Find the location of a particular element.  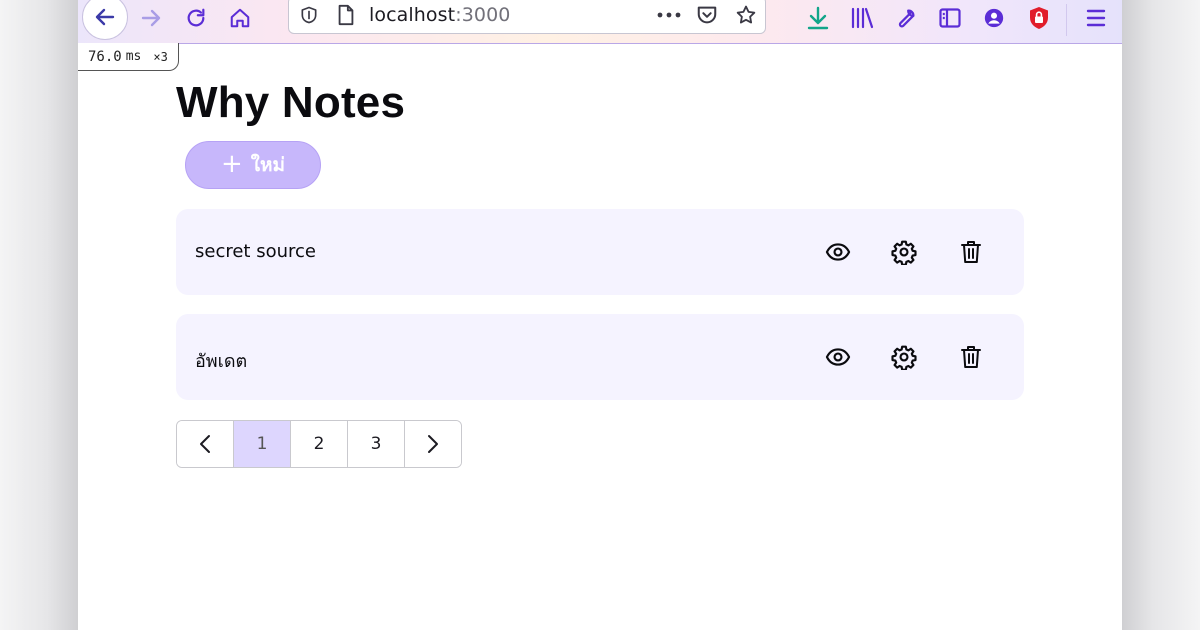

sidebar-button is located at coordinates (950, 18).